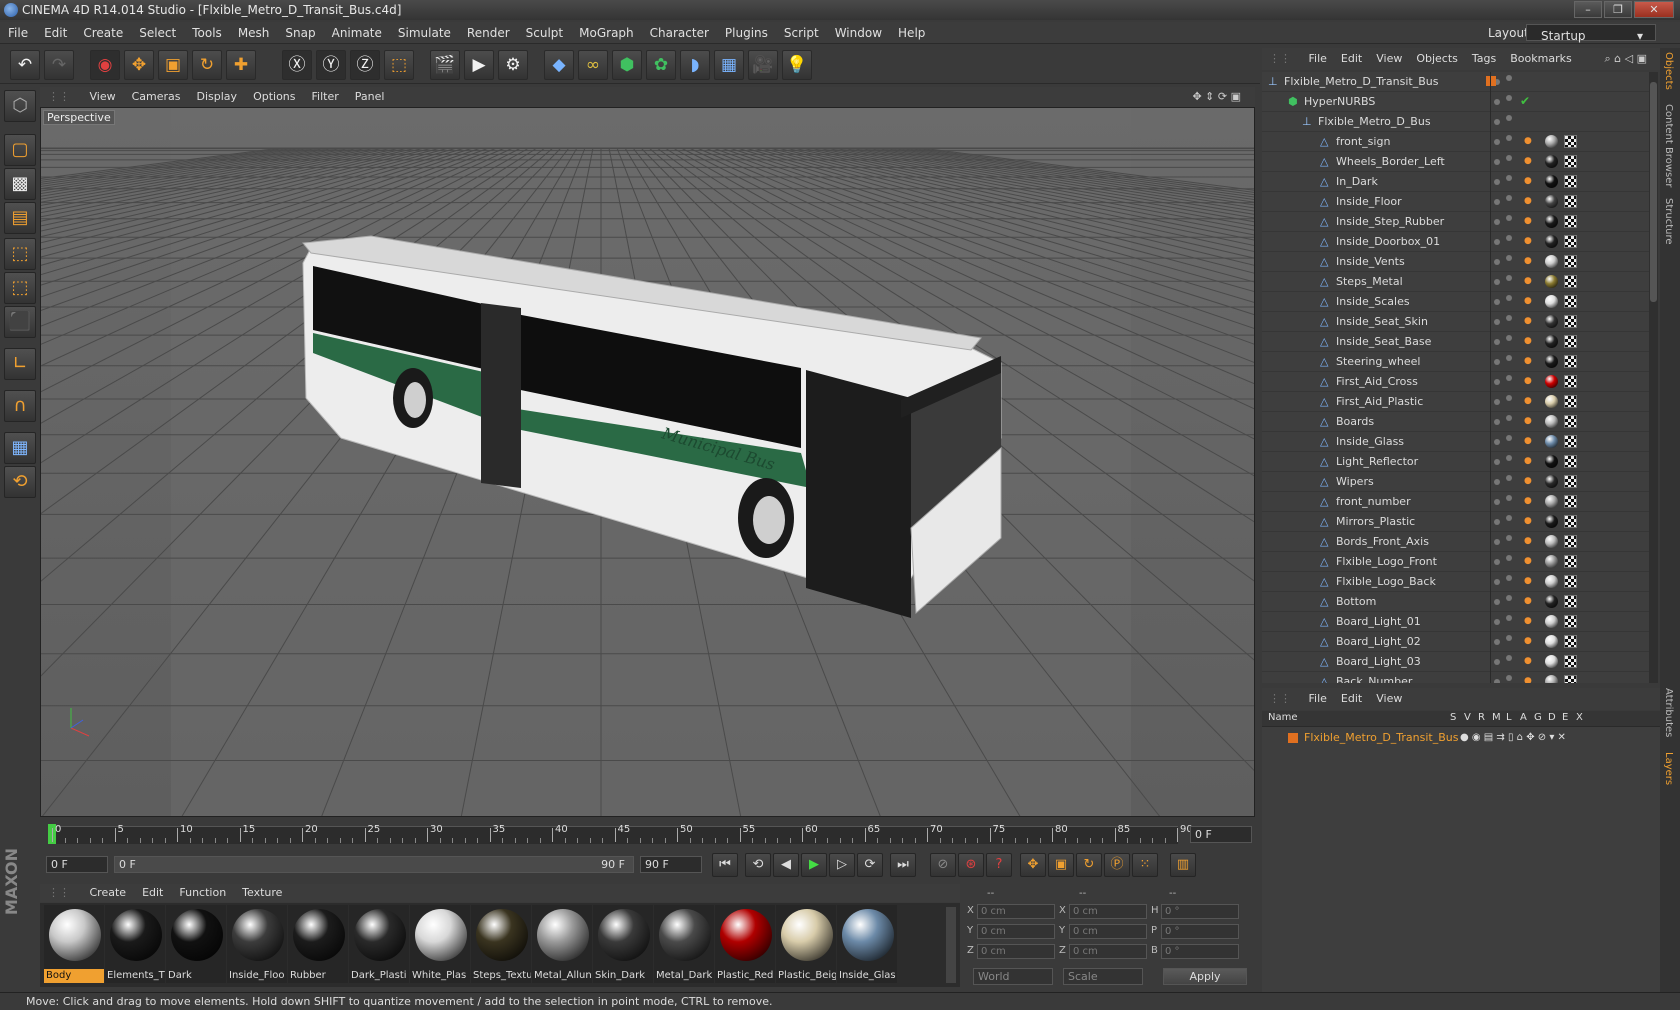 This screenshot has height=1010, width=1680. I want to click on layer-toggle-icons: ● ◉ ▤ ⇉ ▯ ⌂ ✥ ⊘ ▾ ✕, so click(1513, 738).